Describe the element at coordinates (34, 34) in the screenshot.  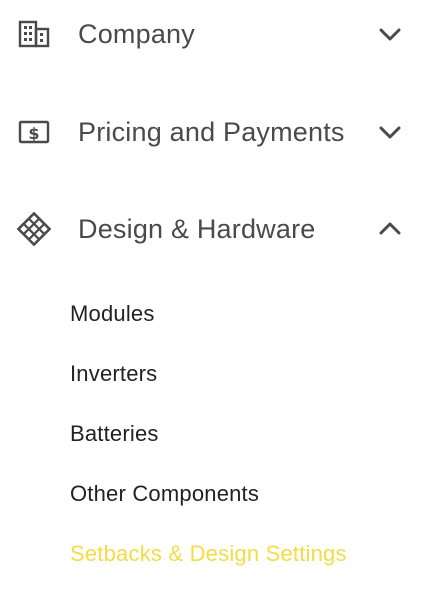
I see `building-icon` at that location.